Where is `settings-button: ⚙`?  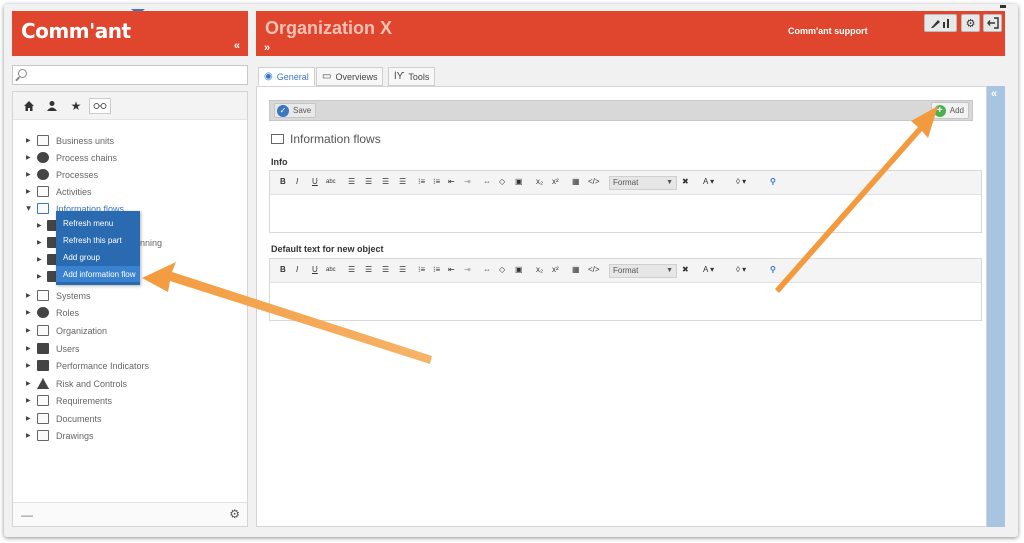
settings-button: ⚙ is located at coordinates (970, 23).